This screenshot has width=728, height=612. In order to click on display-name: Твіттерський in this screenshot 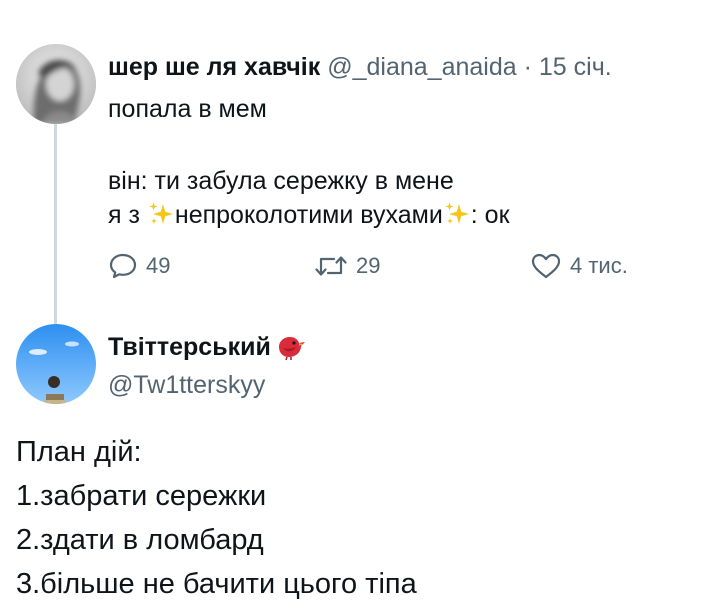, I will do `click(207, 347)`.